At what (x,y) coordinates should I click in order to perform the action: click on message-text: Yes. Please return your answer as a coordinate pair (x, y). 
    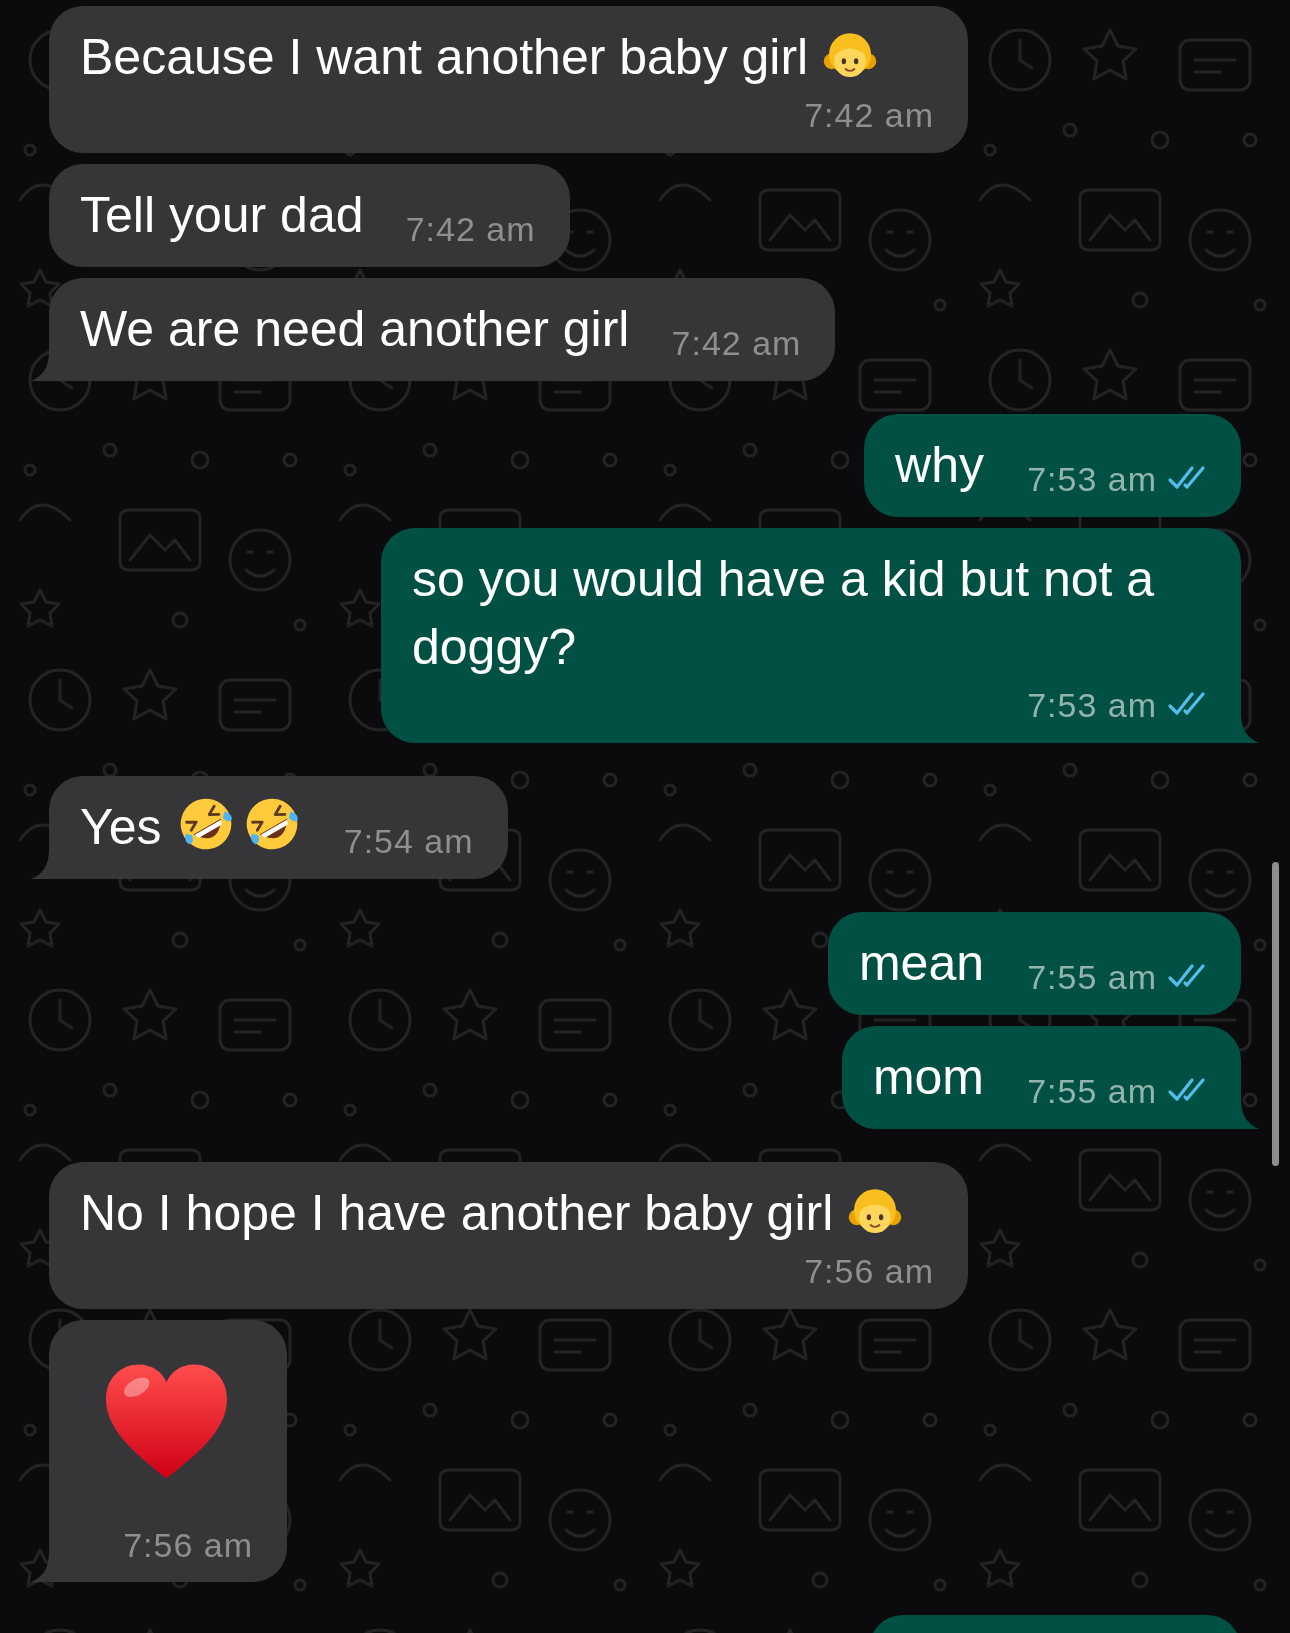
    Looking at the image, I should click on (121, 827).